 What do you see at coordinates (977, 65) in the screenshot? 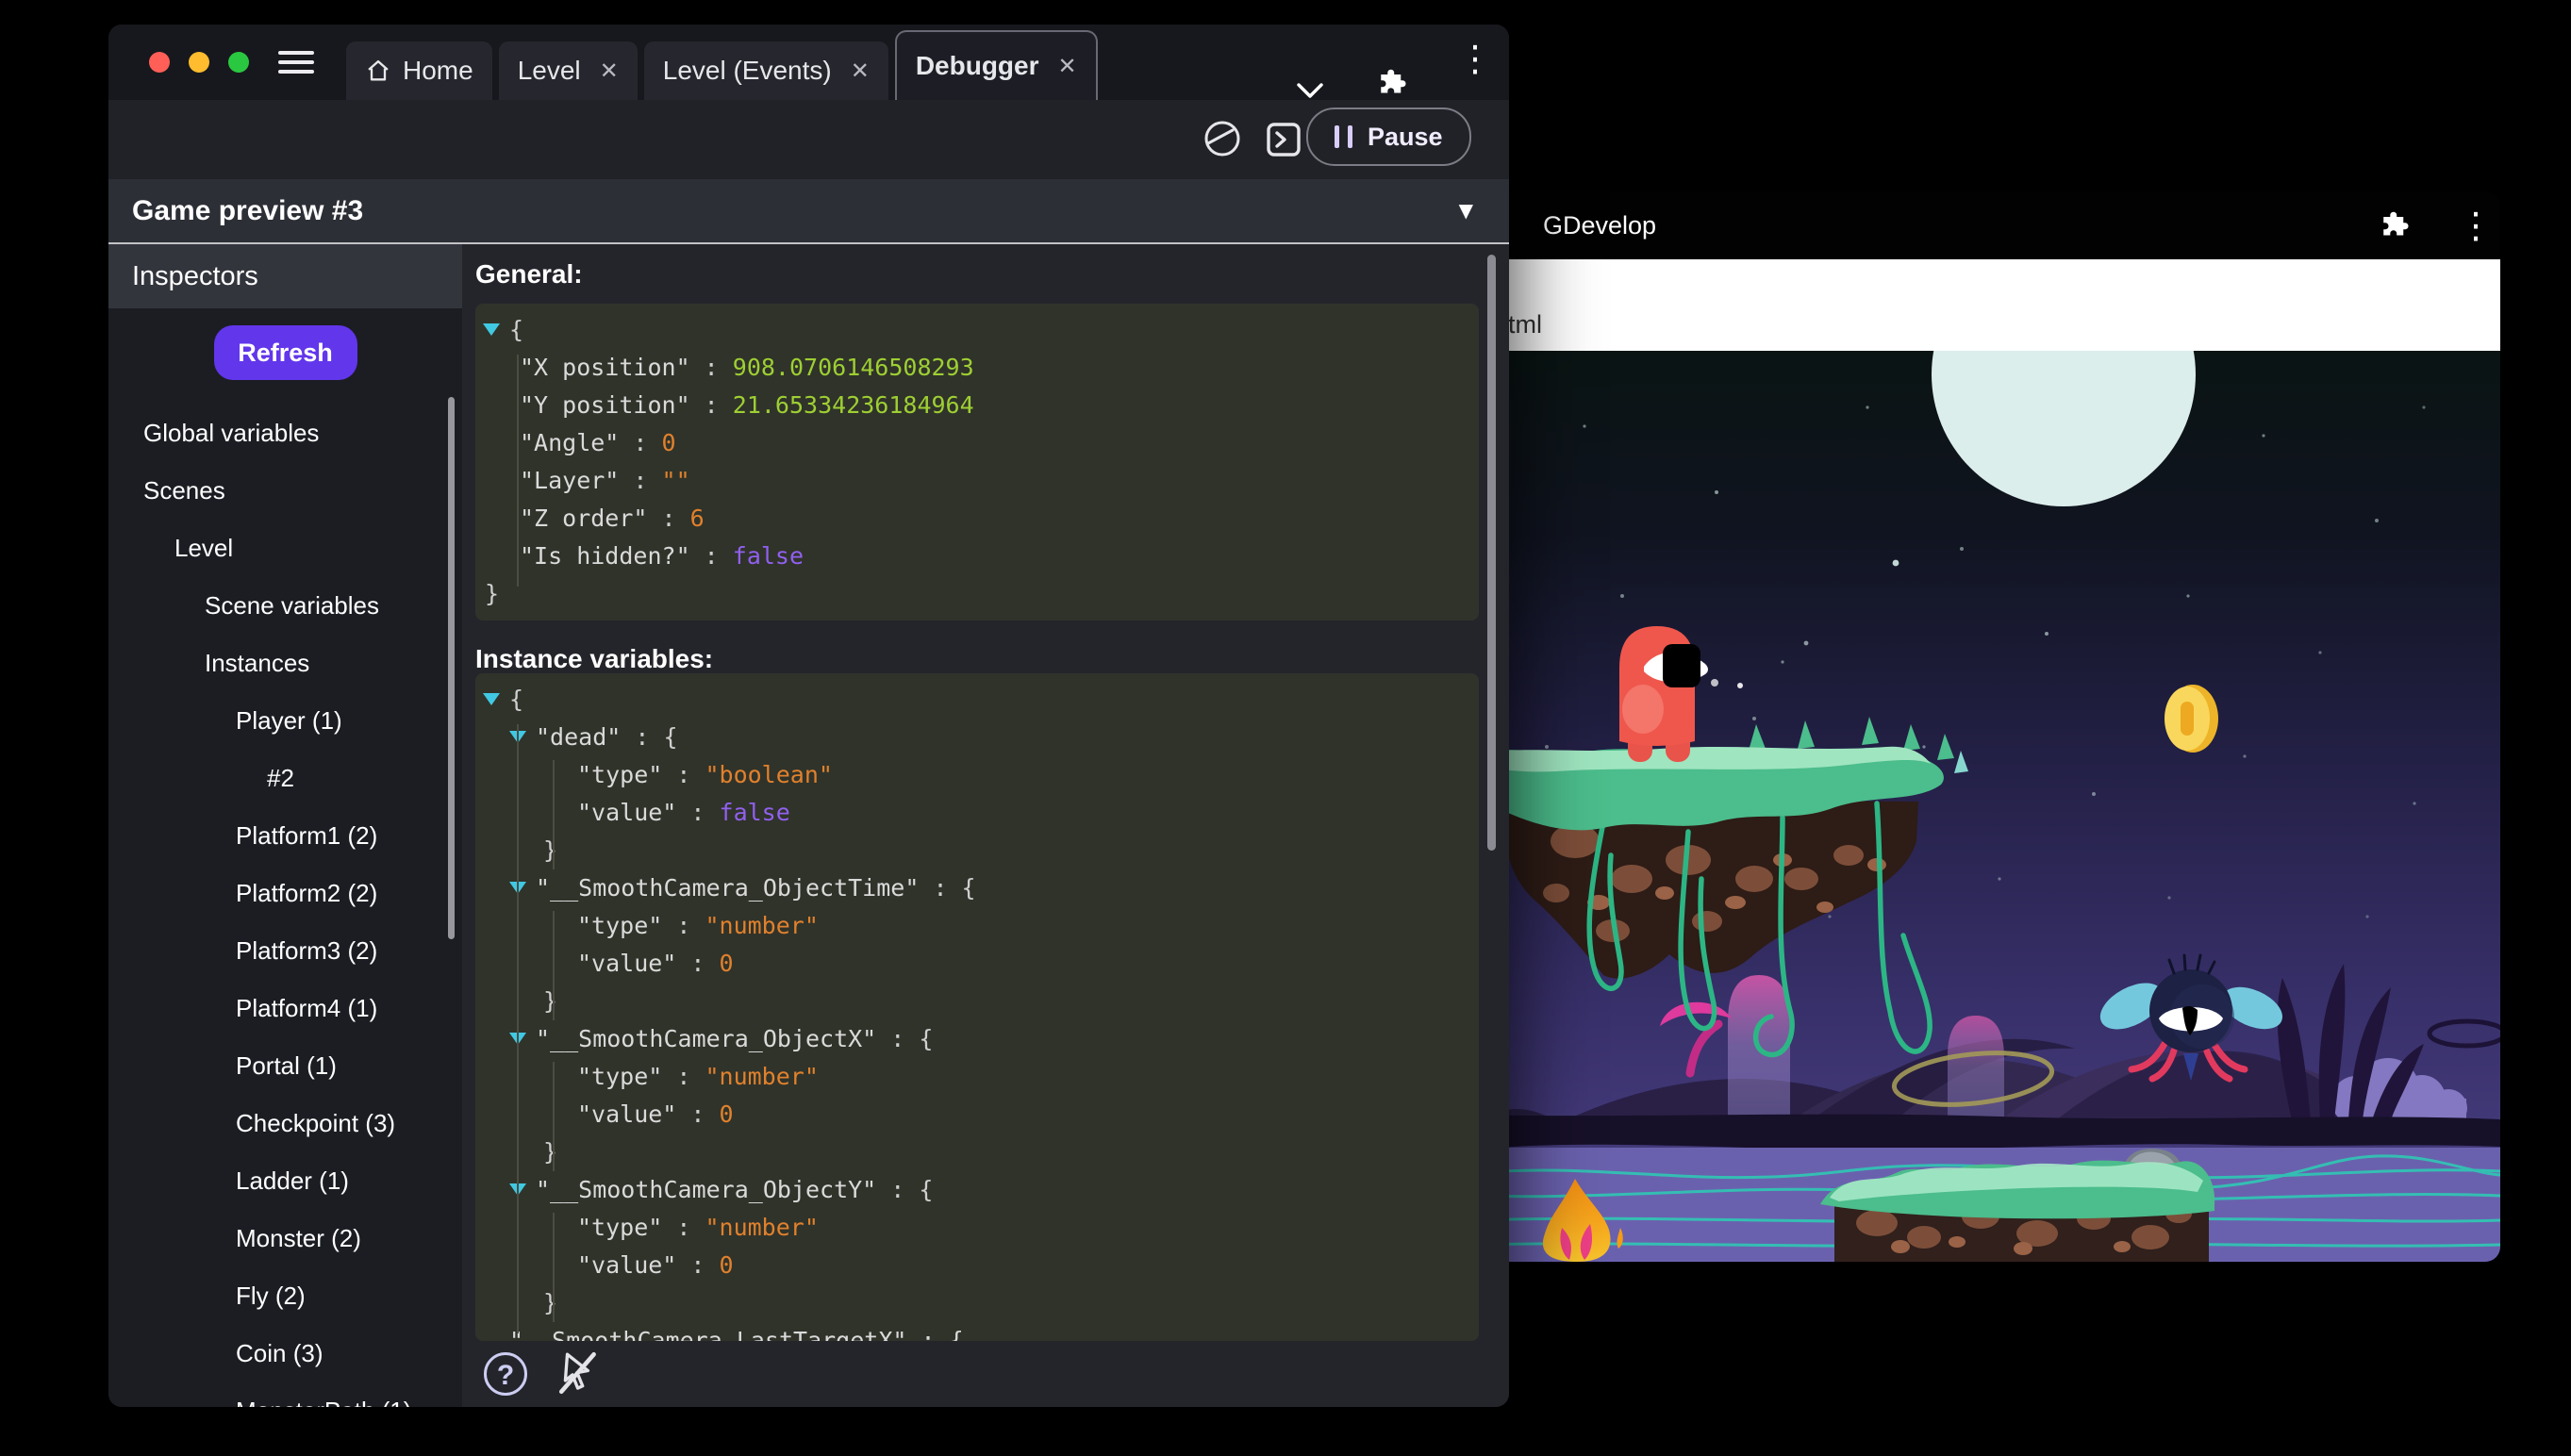
I see `tab-debugger-label: Debugger` at bounding box center [977, 65].